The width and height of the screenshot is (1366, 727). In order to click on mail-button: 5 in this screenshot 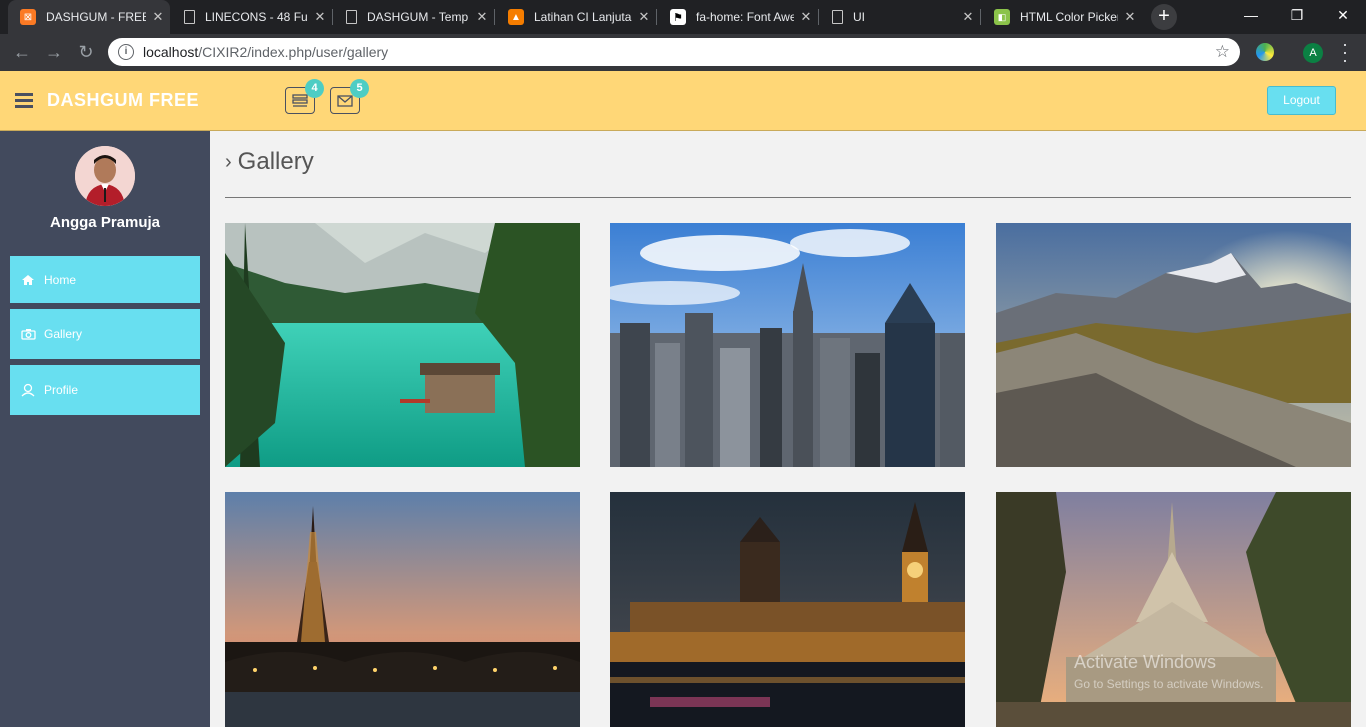, I will do `click(349, 96)`.